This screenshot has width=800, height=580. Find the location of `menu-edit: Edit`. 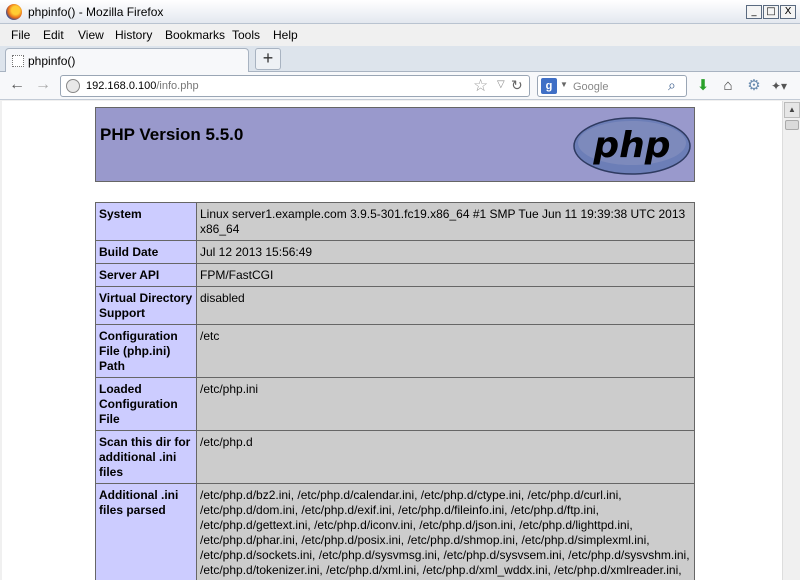

menu-edit: Edit is located at coordinates (53, 35).